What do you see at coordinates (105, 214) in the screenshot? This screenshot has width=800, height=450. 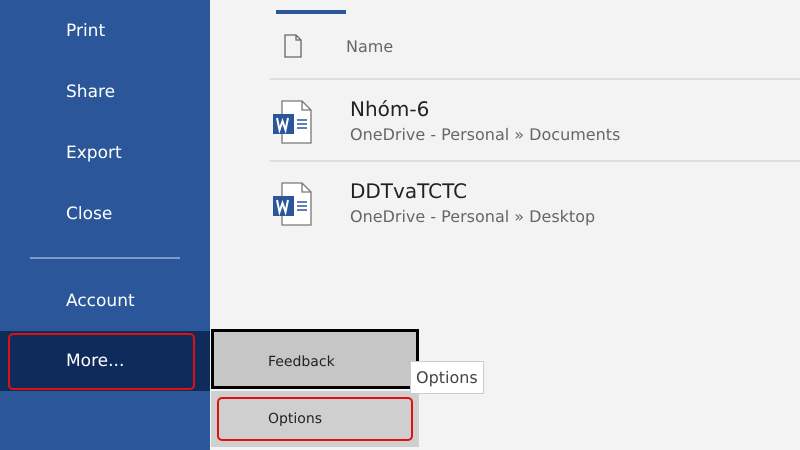 I see `menu-item: Close` at bounding box center [105, 214].